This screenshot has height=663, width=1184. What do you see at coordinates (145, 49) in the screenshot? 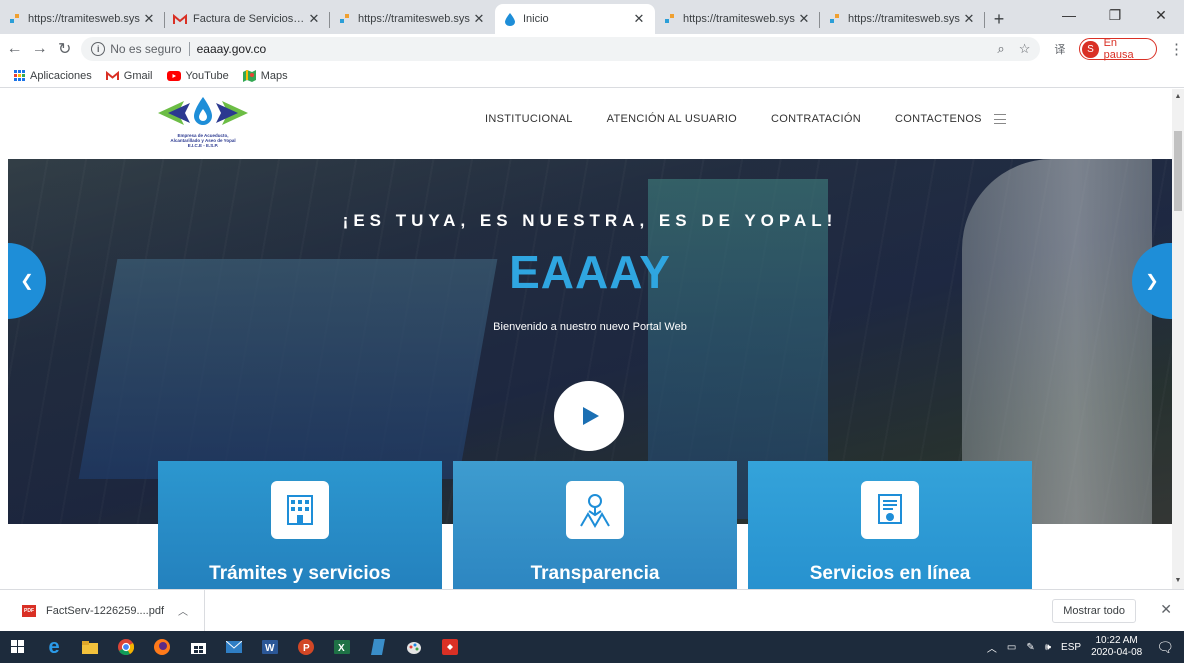
I see `security-indicator: No es seguro` at bounding box center [145, 49].